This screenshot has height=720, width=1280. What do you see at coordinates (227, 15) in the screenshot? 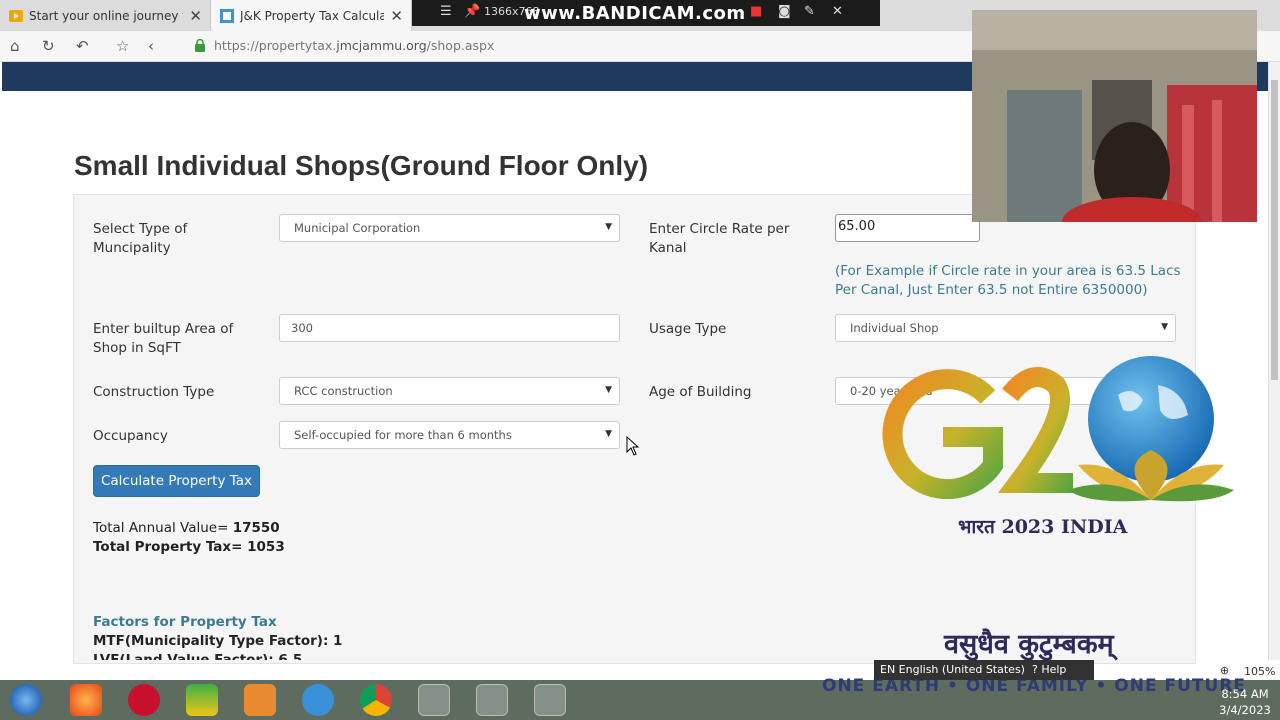
I see `site-favicon-icon` at bounding box center [227, 15].